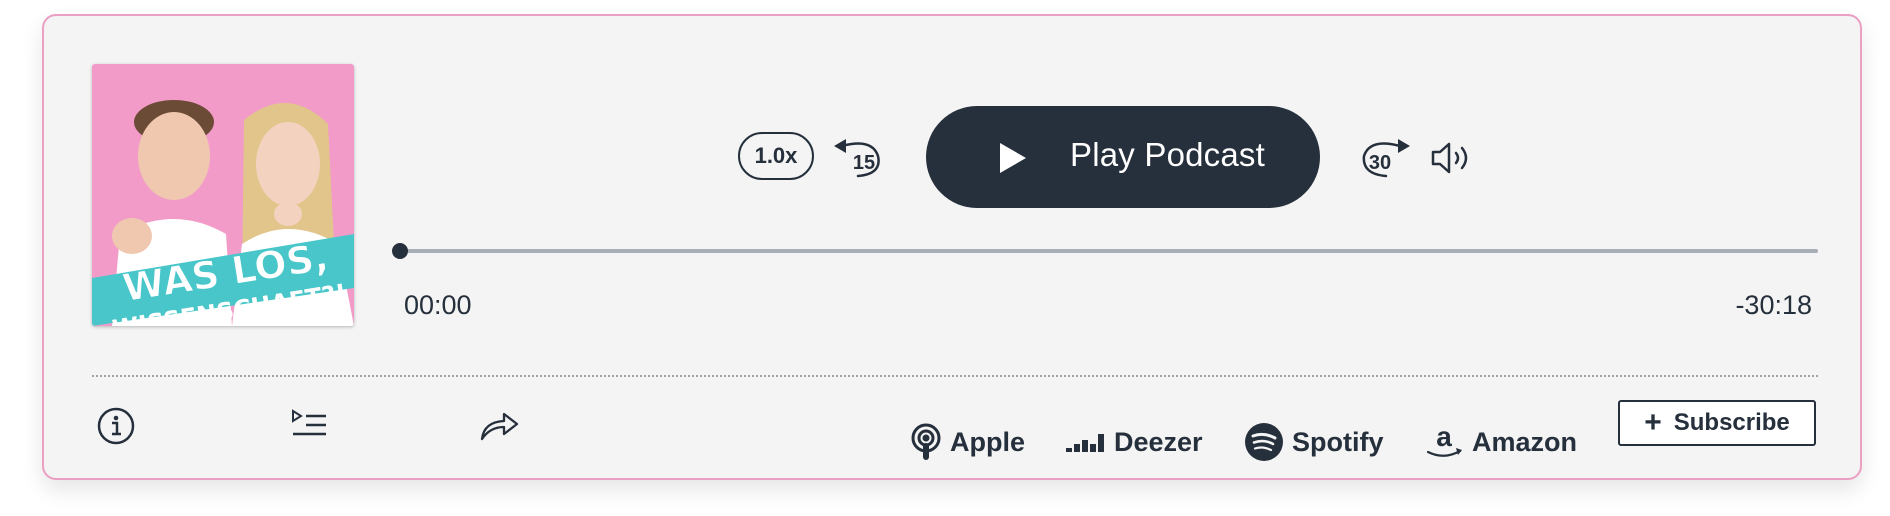 The height and width of the screenshot is (516, 1890). I want to click on volume-icon, so click(1449, 158).